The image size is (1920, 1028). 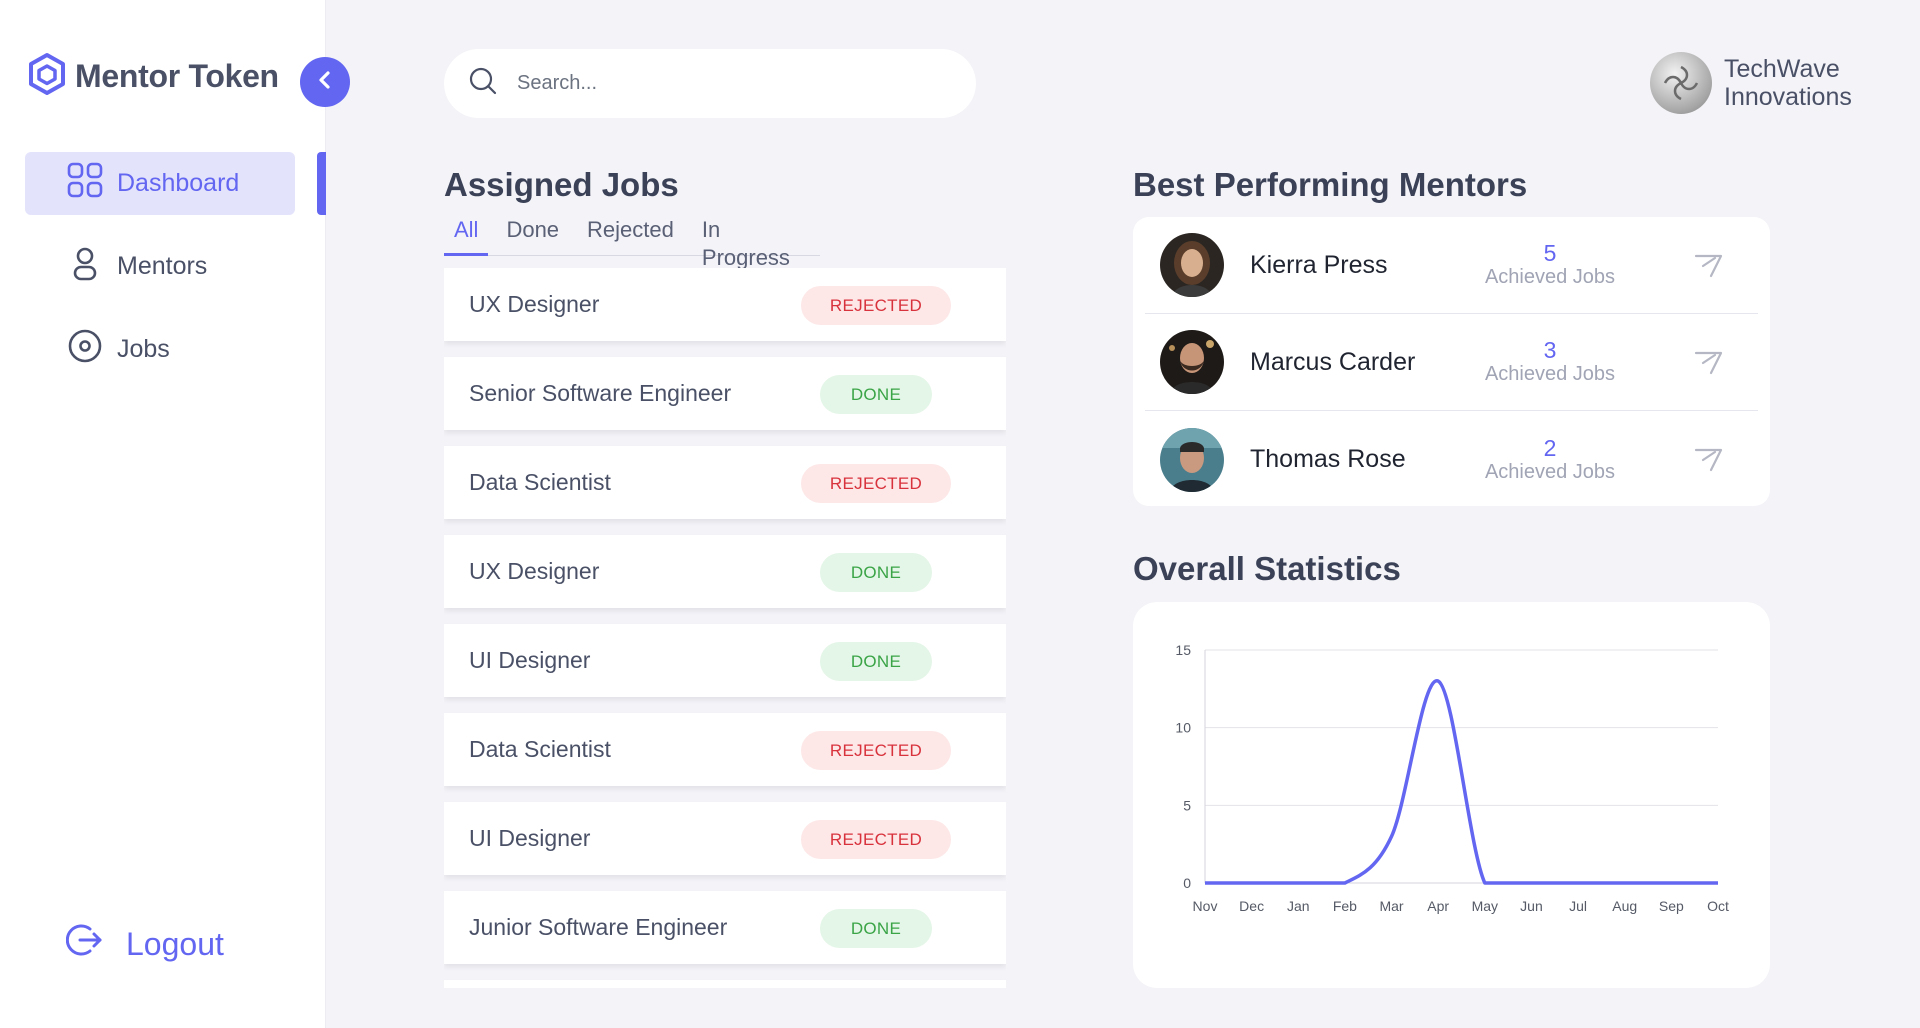 What do you see at coordinates (1251, 906) in the screenshot?
I see `x-tick-label: Dec` at bounding box center [1251, 906].